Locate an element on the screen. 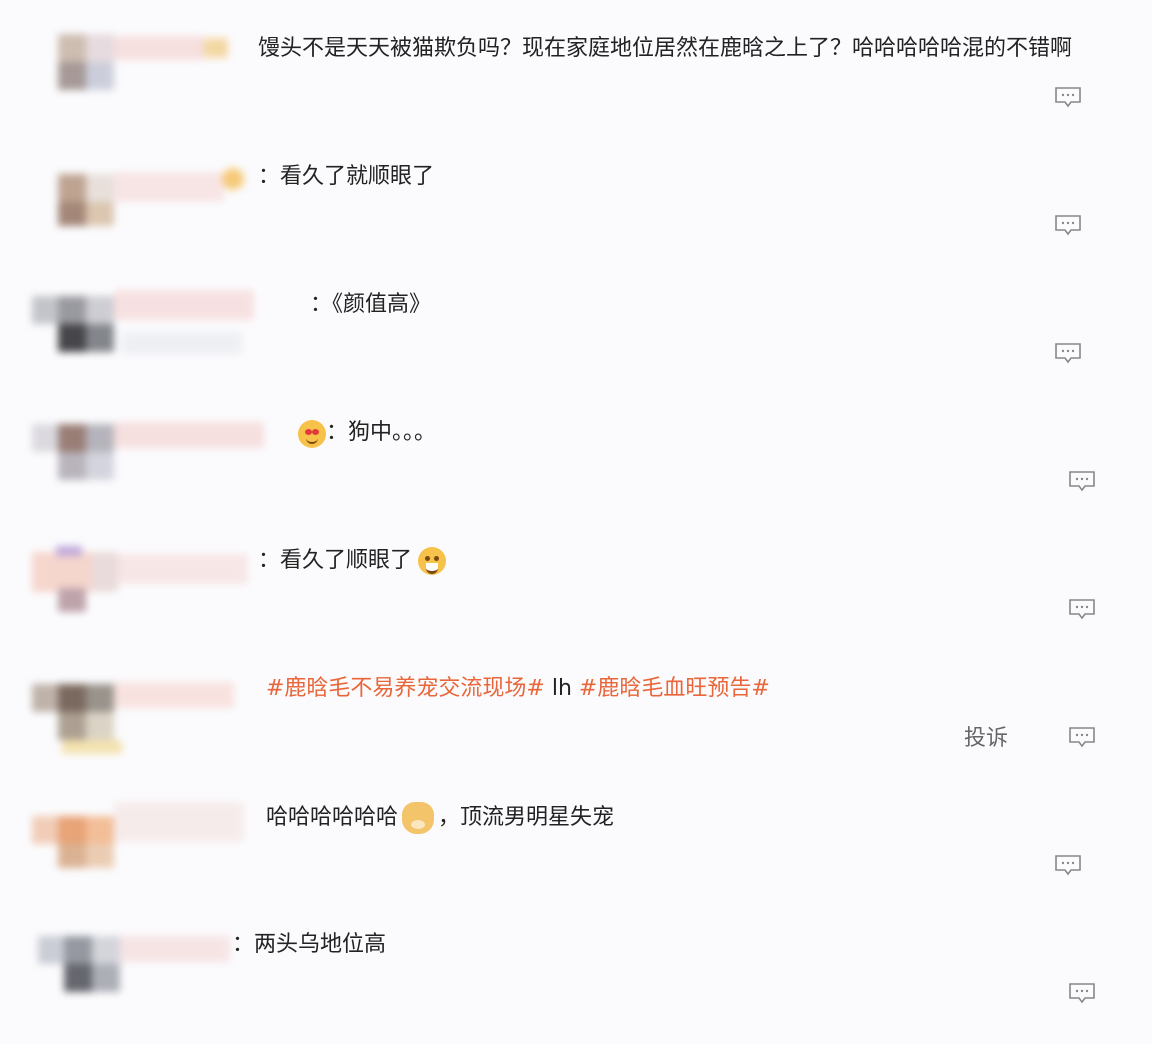 The image size is (1152, 1044). comment-text: 馒头不是天天被猫欺负吗？现在家庭地位居然在鹿晗之上了？哈哈哈哈哈混的不错啊 is located at coordinates (665, 48).